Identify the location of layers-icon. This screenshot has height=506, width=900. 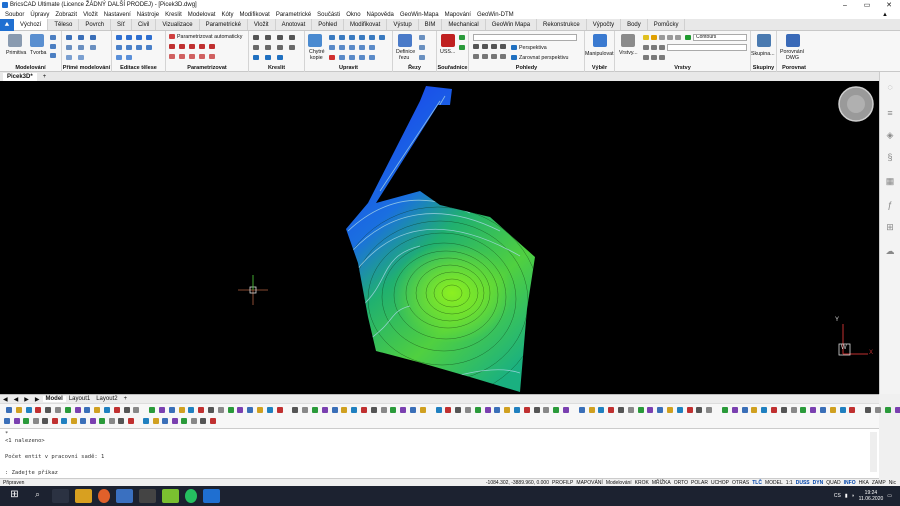
(628, 40).